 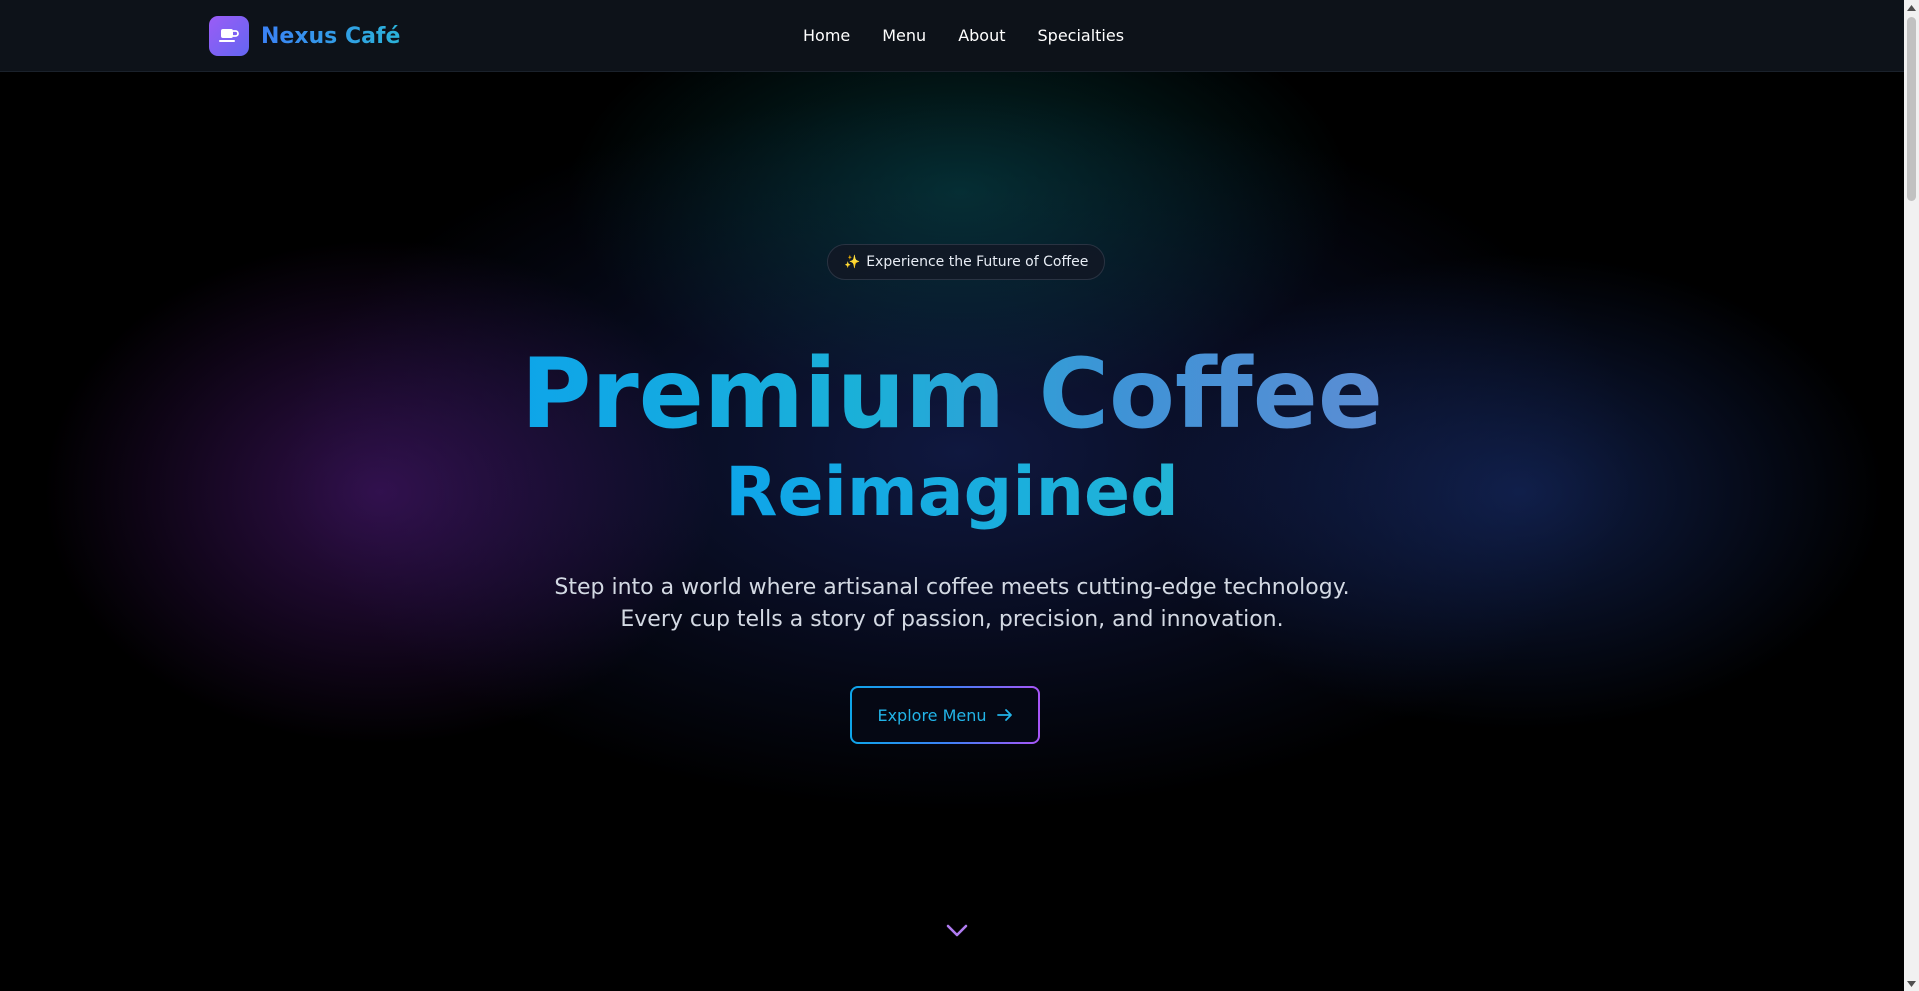 What do you see at coordinates (932, 715) in the screenshot?
I see `explore-menu-label: Explore Menu` at bounding box center [932, 715].